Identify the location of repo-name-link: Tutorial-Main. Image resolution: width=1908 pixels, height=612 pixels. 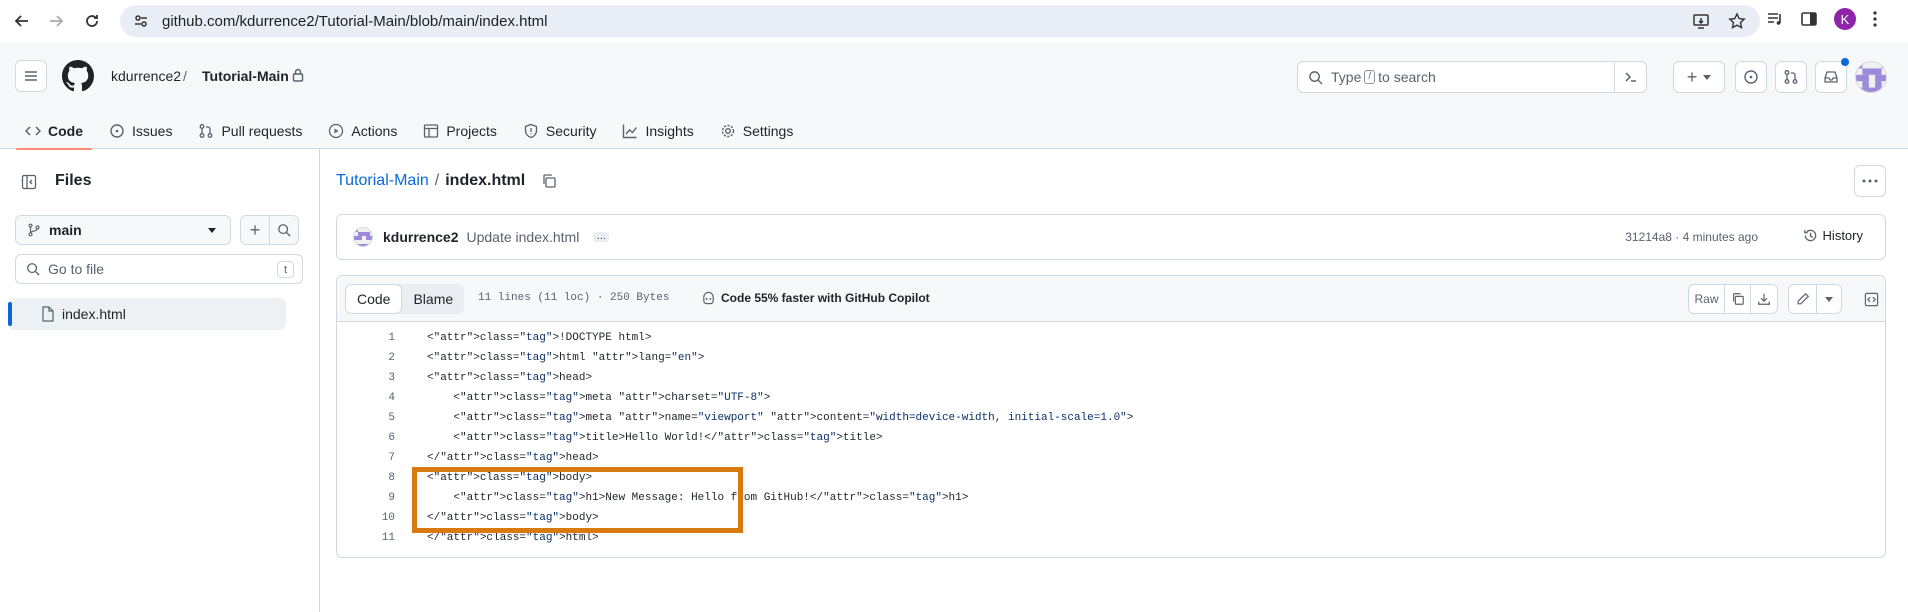
(245, 76).